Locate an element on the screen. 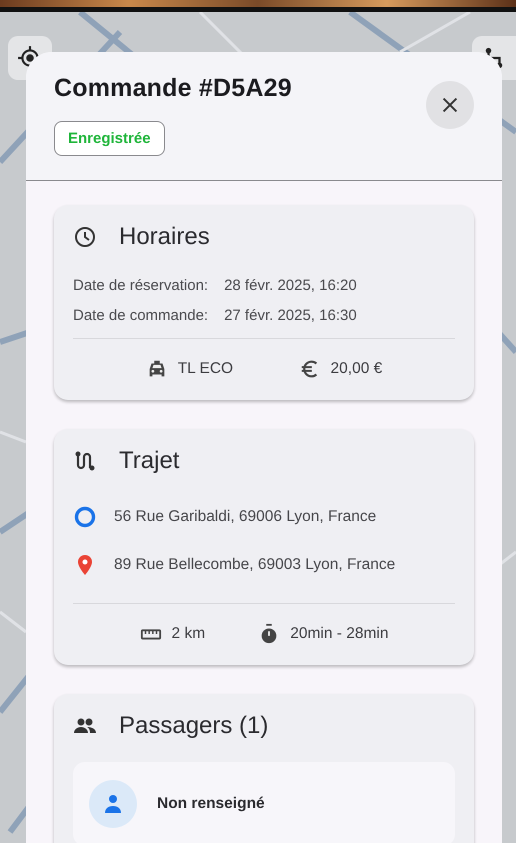 Image resolution: width=516 pixels, height=843 pixels. close-button is located at coordinates (450, 105).